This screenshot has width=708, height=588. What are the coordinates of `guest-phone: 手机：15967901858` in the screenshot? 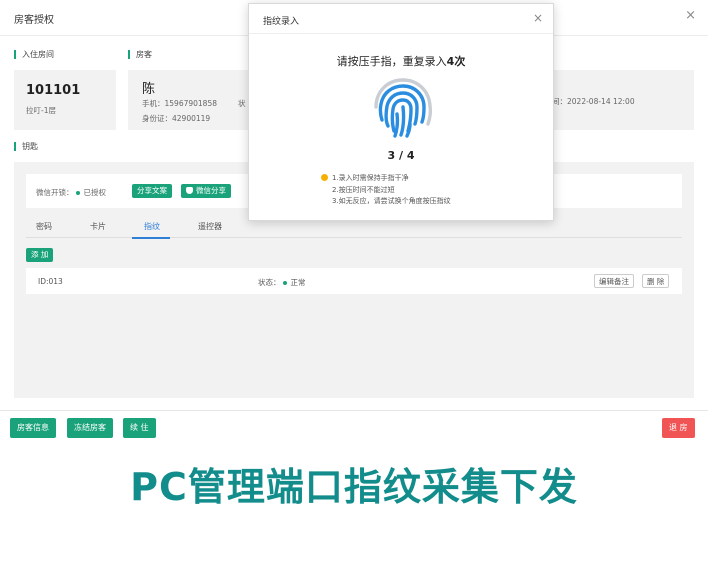 It's located at (179, 103).